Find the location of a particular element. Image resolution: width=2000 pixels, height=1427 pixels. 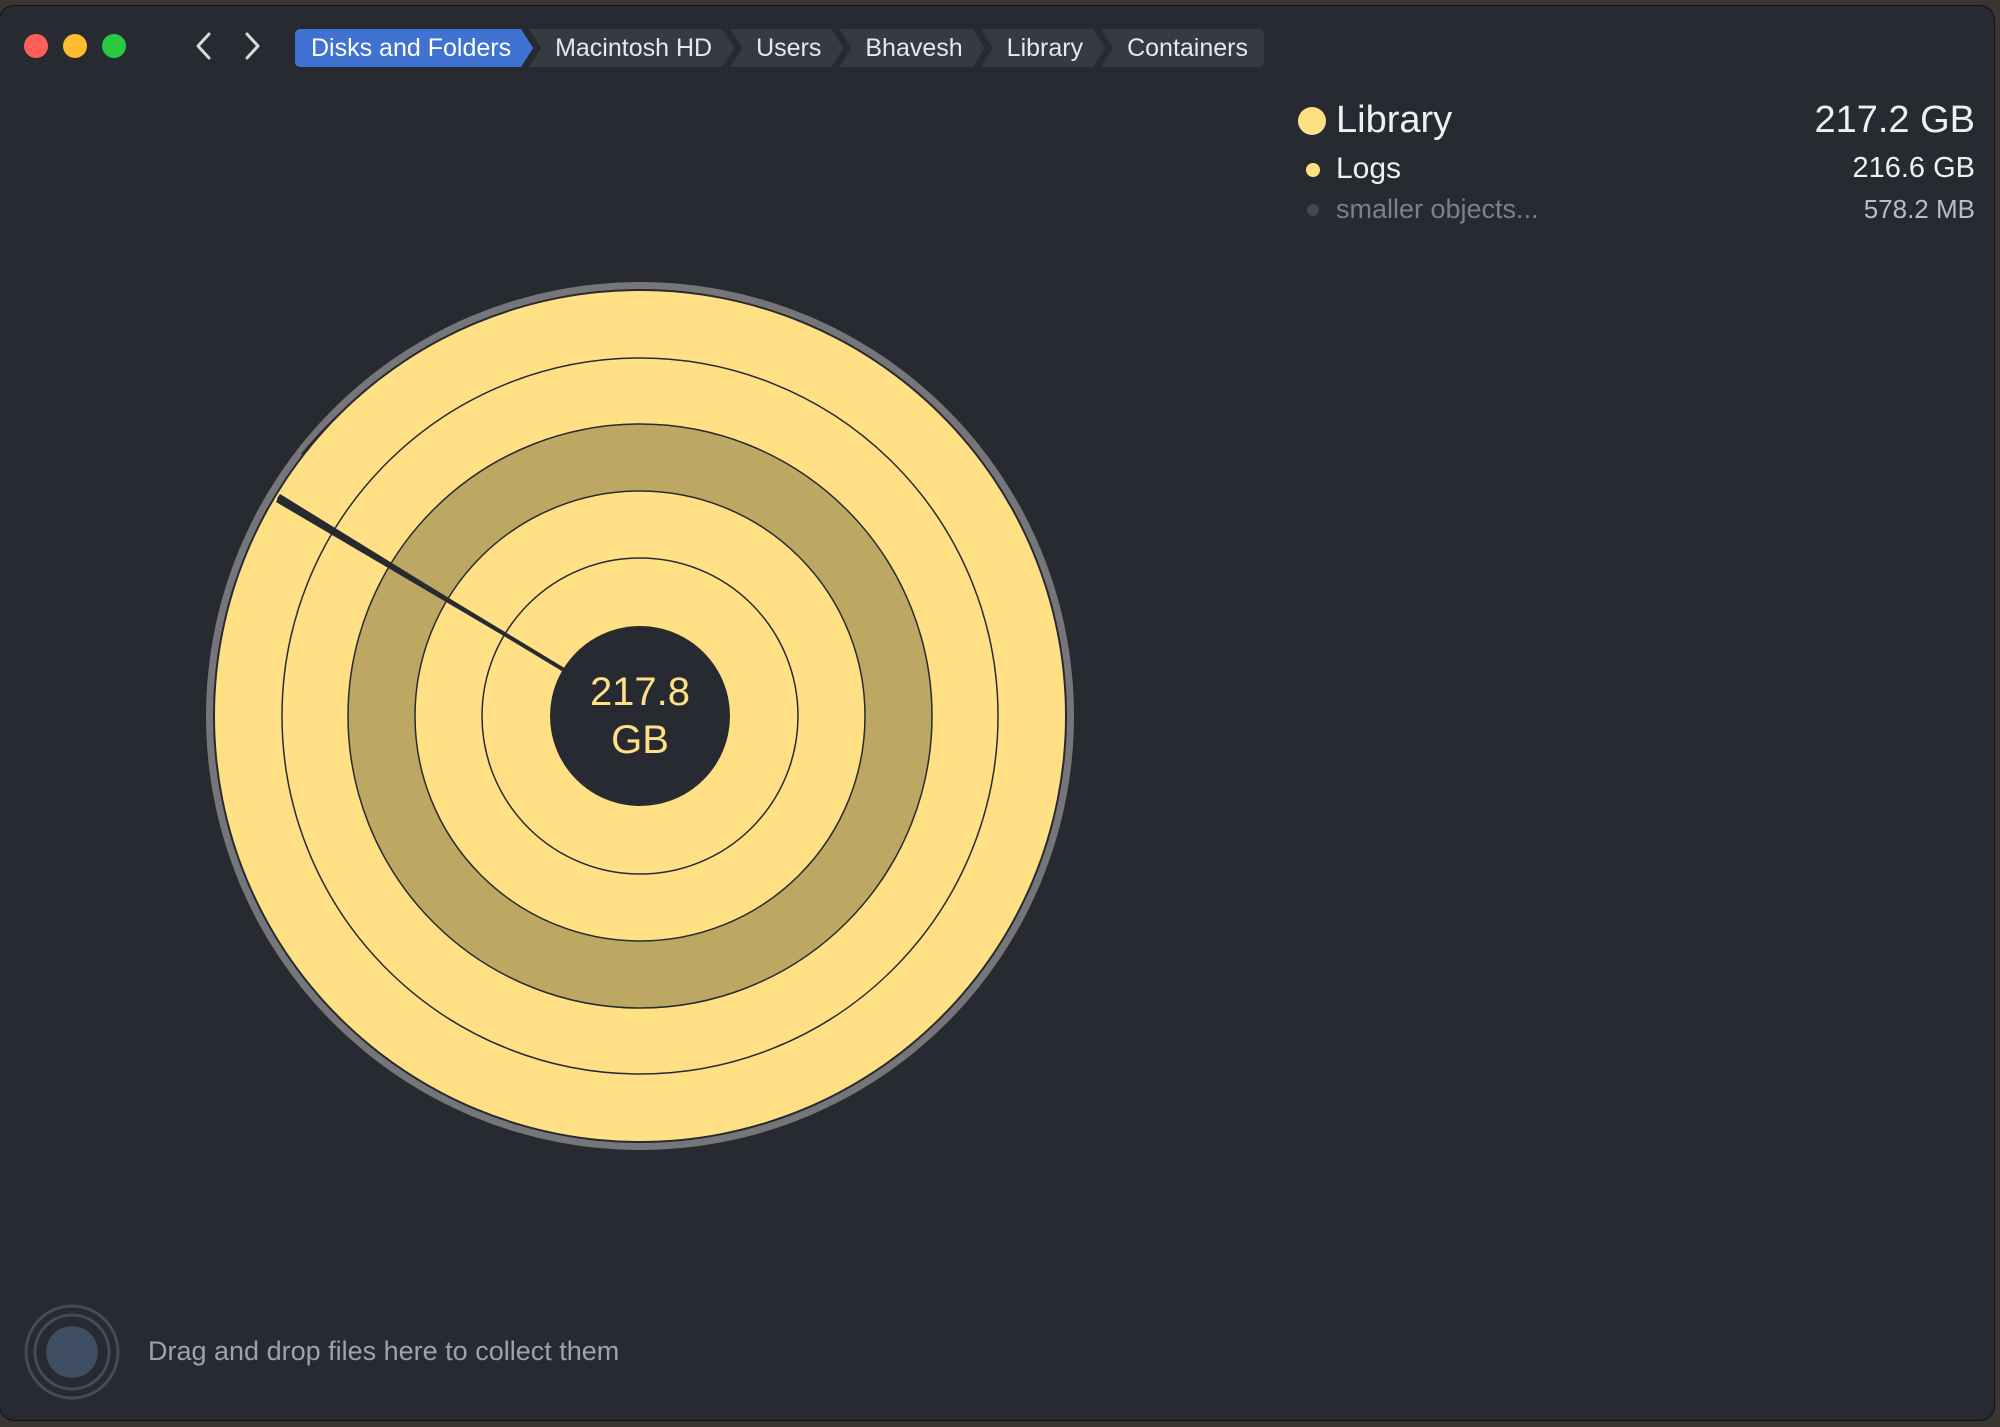

legend-item-size: 578.2 MB is located at coordinates (1919, 209).